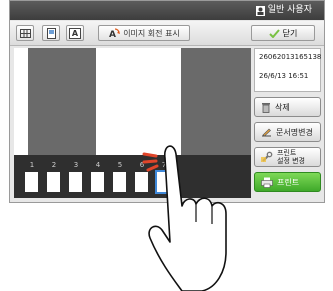 The height and width of the screenshot is (291, 333). Describe the element at coordinates (32, 165) in the screenshot. I see `thumbnail-number: 1` at that location.